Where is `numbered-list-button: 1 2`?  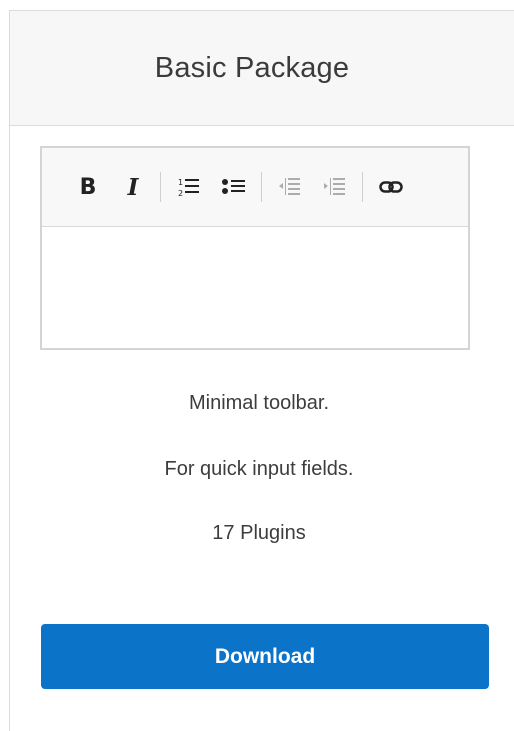 numbered-list-button: 1 2 is located at coordinates (189, 187).